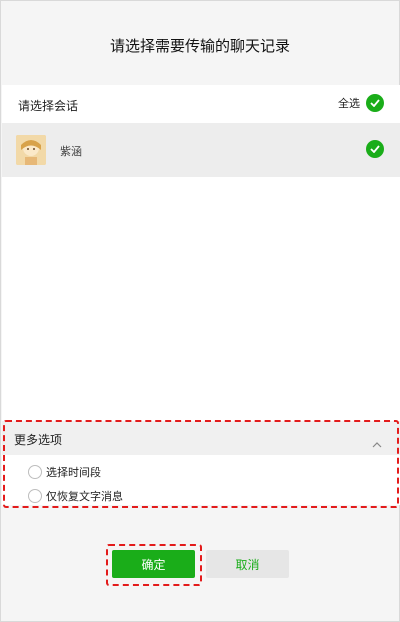 The width and height of the screenshot is (400, 622). What do you see at coordinates (153, 564) in the screenshot?
I see `confirm-button: 确定` at bounding box center [153, 564].